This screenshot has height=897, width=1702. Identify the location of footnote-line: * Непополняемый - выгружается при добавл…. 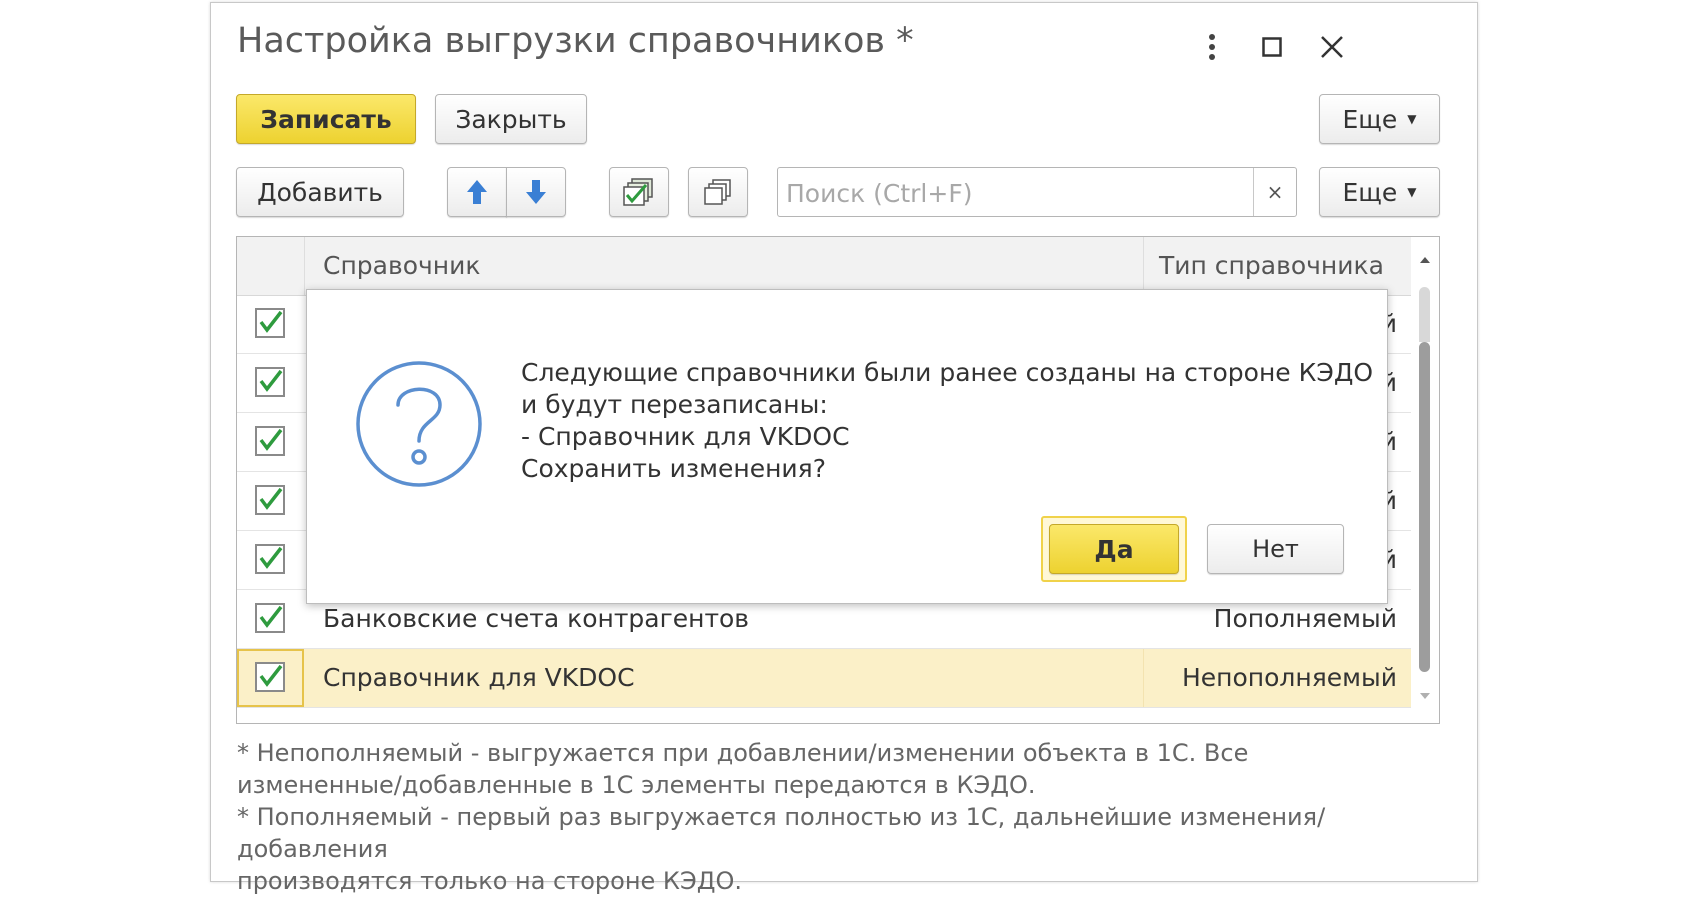
(743, 753).